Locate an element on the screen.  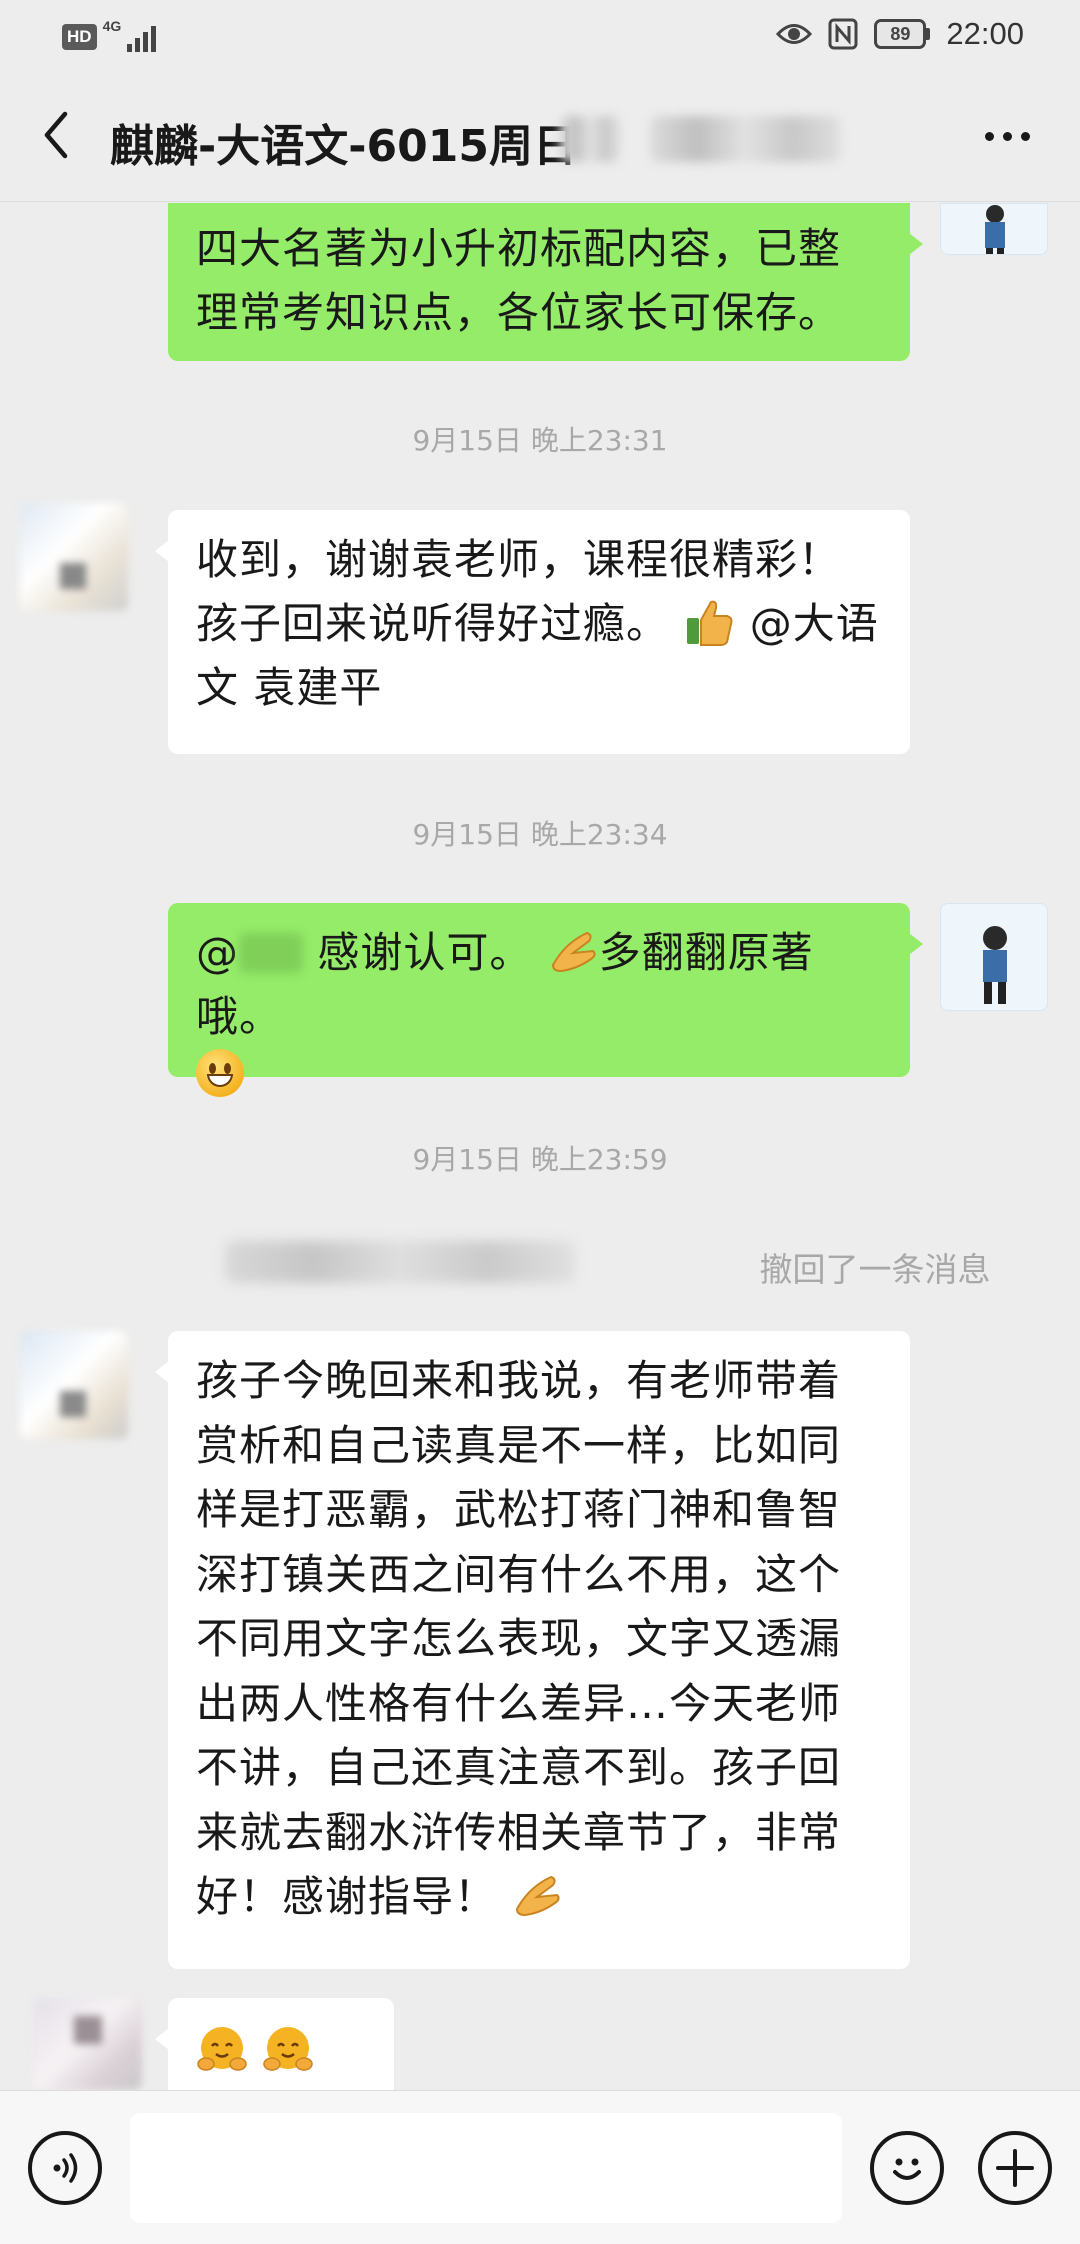
message-text-line: 孩子今晚回来和我说，有老师带着 is located at coordinates (519, 1380).